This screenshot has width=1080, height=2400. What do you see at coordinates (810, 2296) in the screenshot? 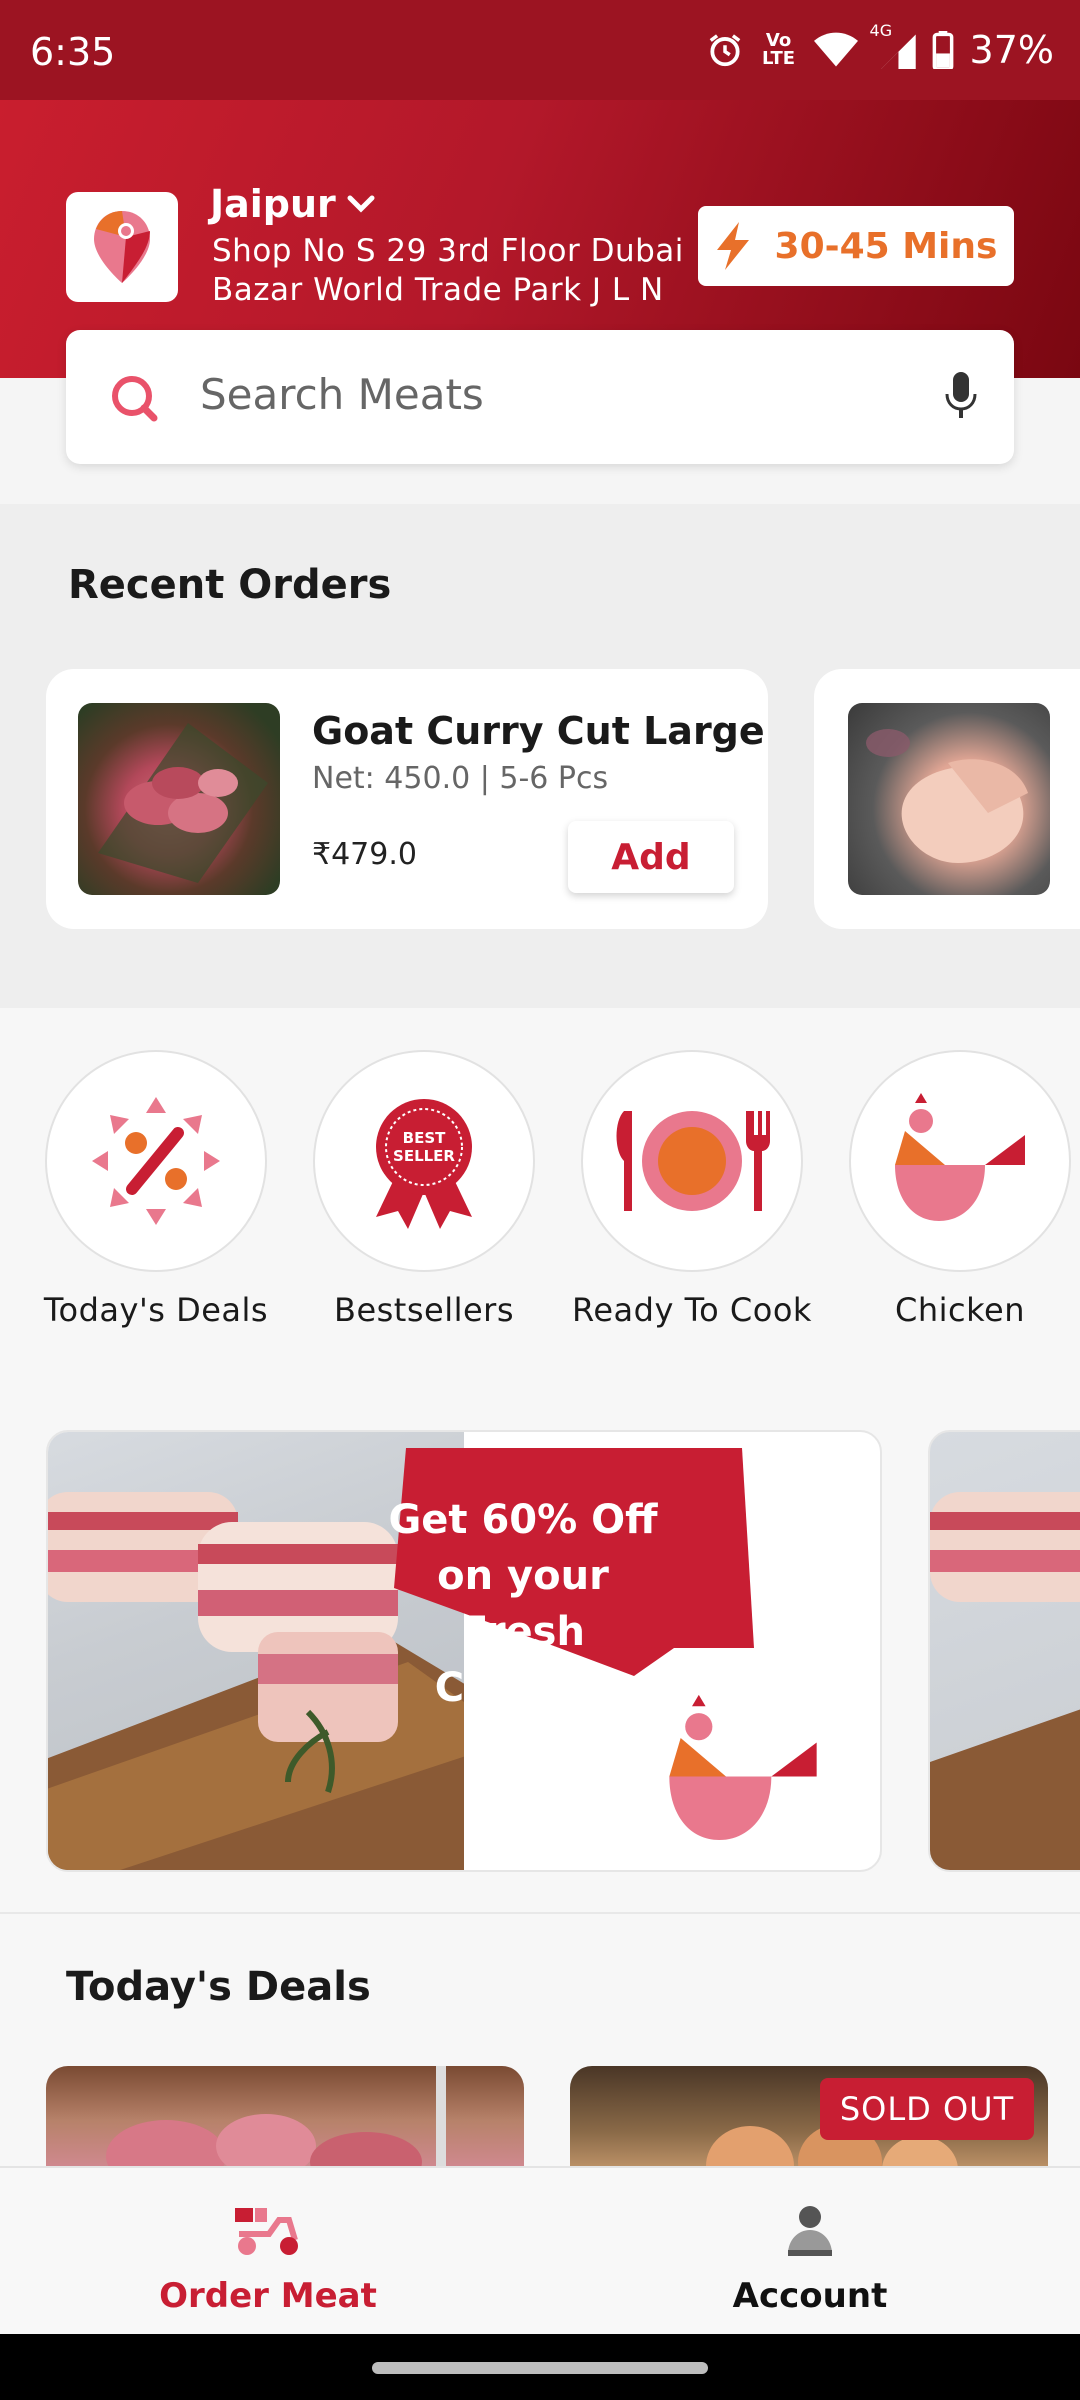
I see `nav-label: Account` at bounding box center [810, 2296].